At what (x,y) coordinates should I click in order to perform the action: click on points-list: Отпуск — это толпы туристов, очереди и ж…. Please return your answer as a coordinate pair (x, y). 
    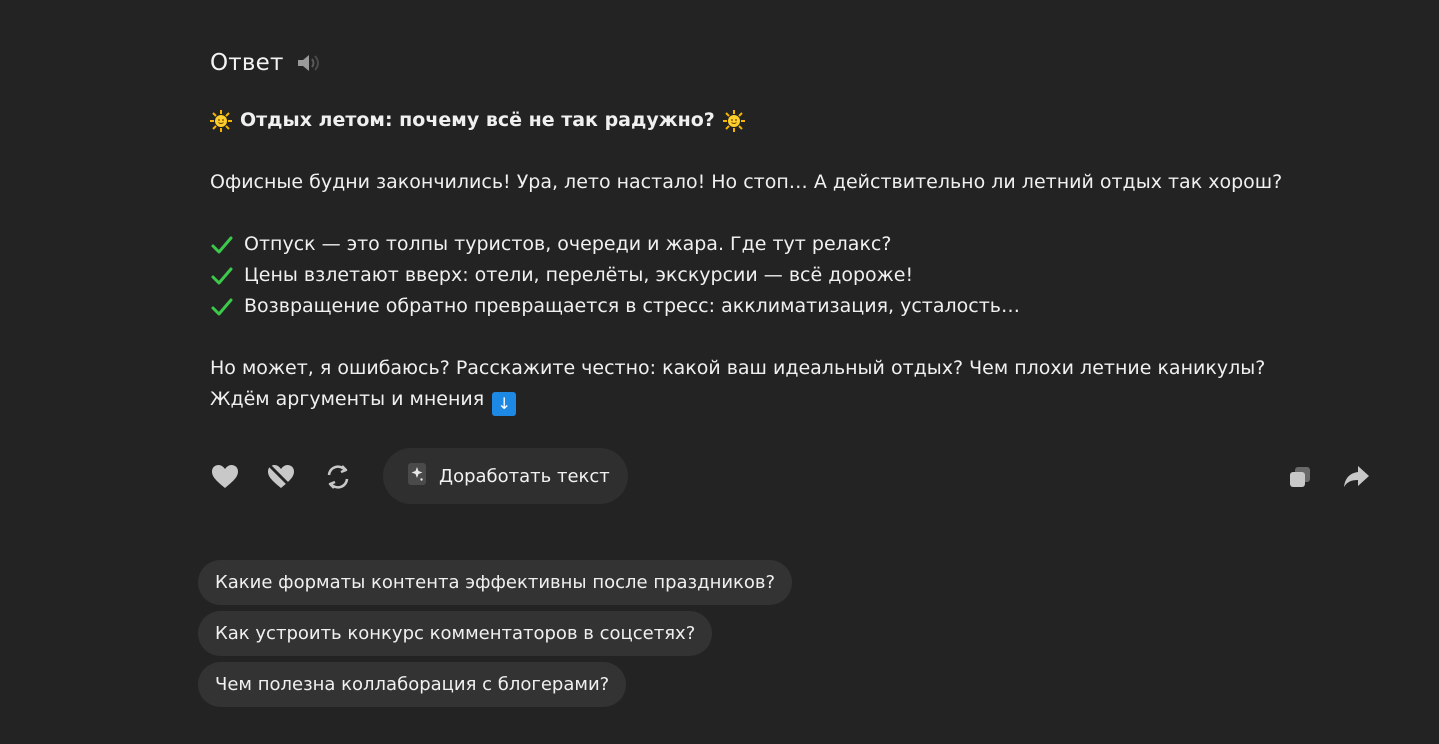
    Looking at the image, I should click on (805, 275).